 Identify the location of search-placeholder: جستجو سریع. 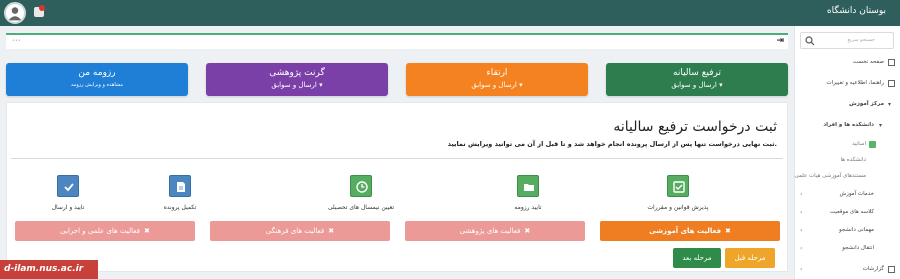
(861, 40).